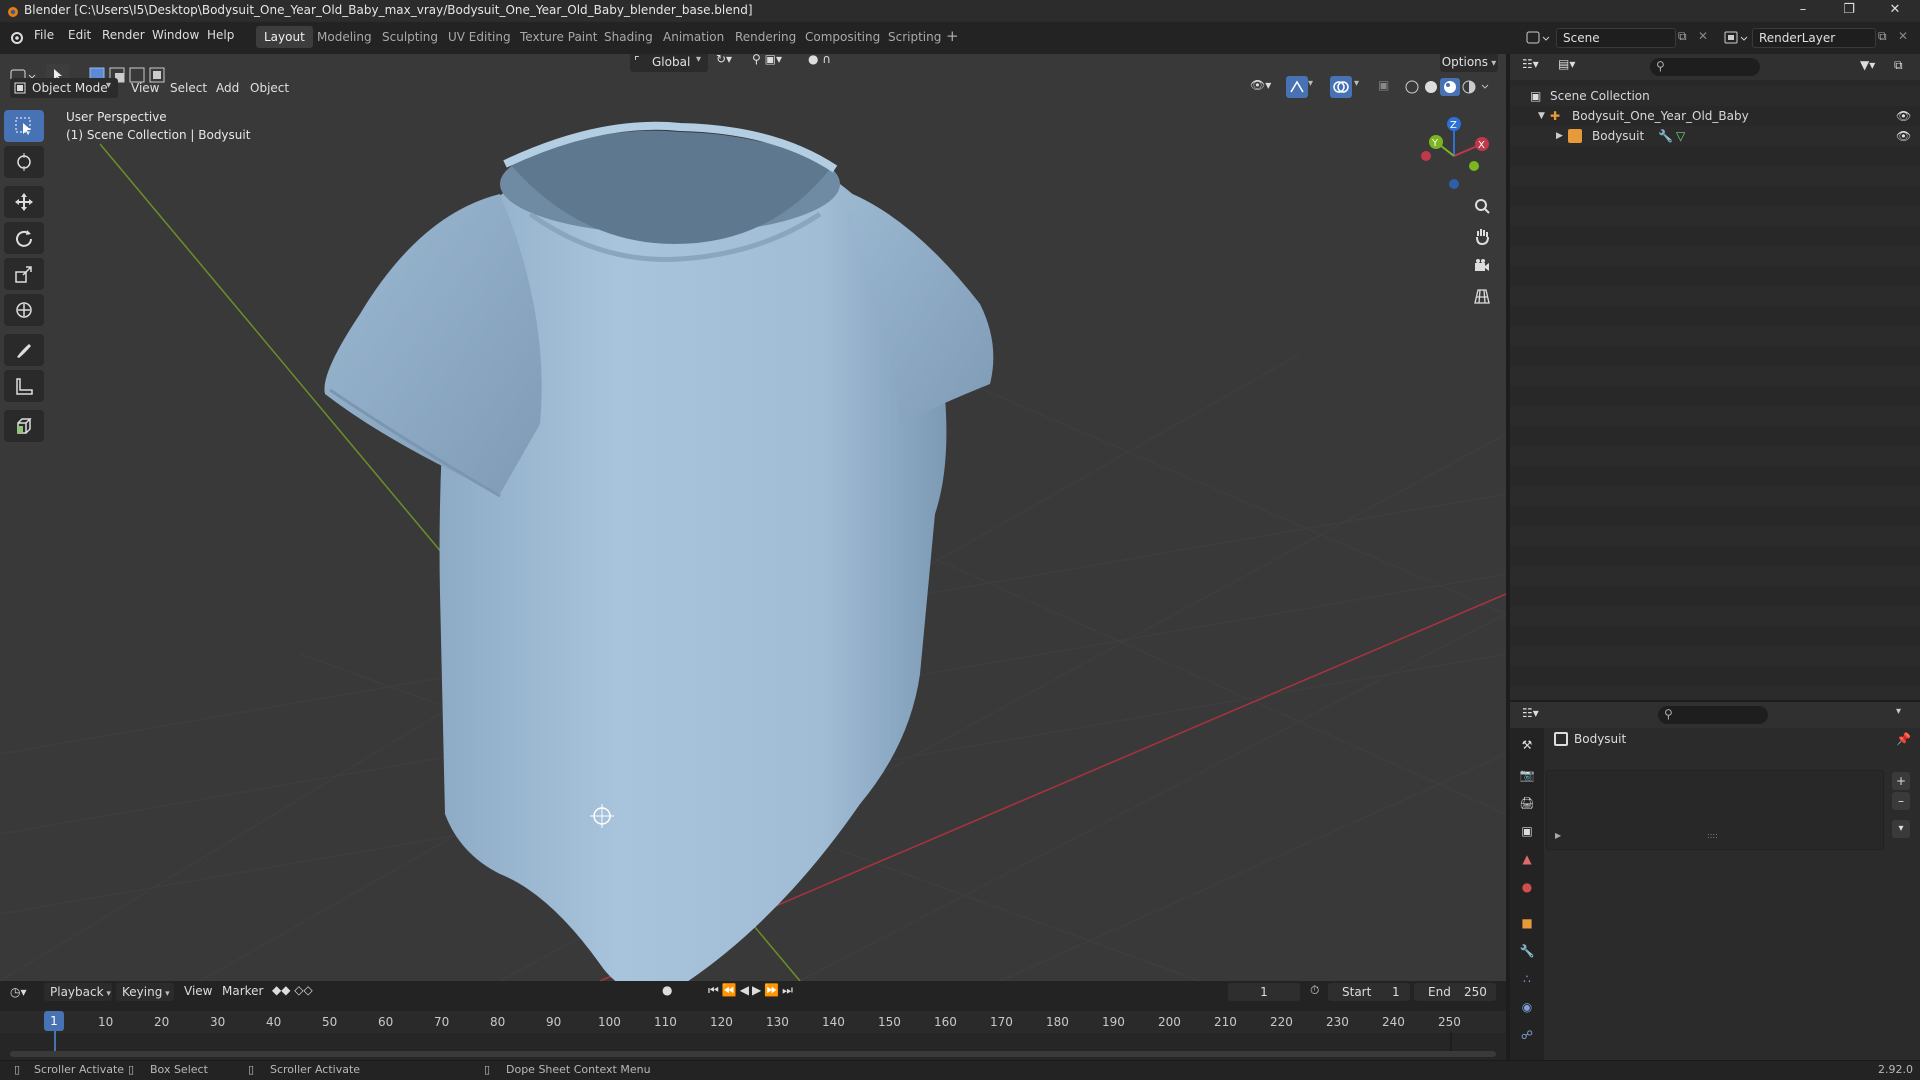 Image resolution: width=1920 pixels, height=1080 pixels. What do you see at coordinates (175, 35) in the screenshot?
I see `menu-window: Window` at bounding box center [175, 35].